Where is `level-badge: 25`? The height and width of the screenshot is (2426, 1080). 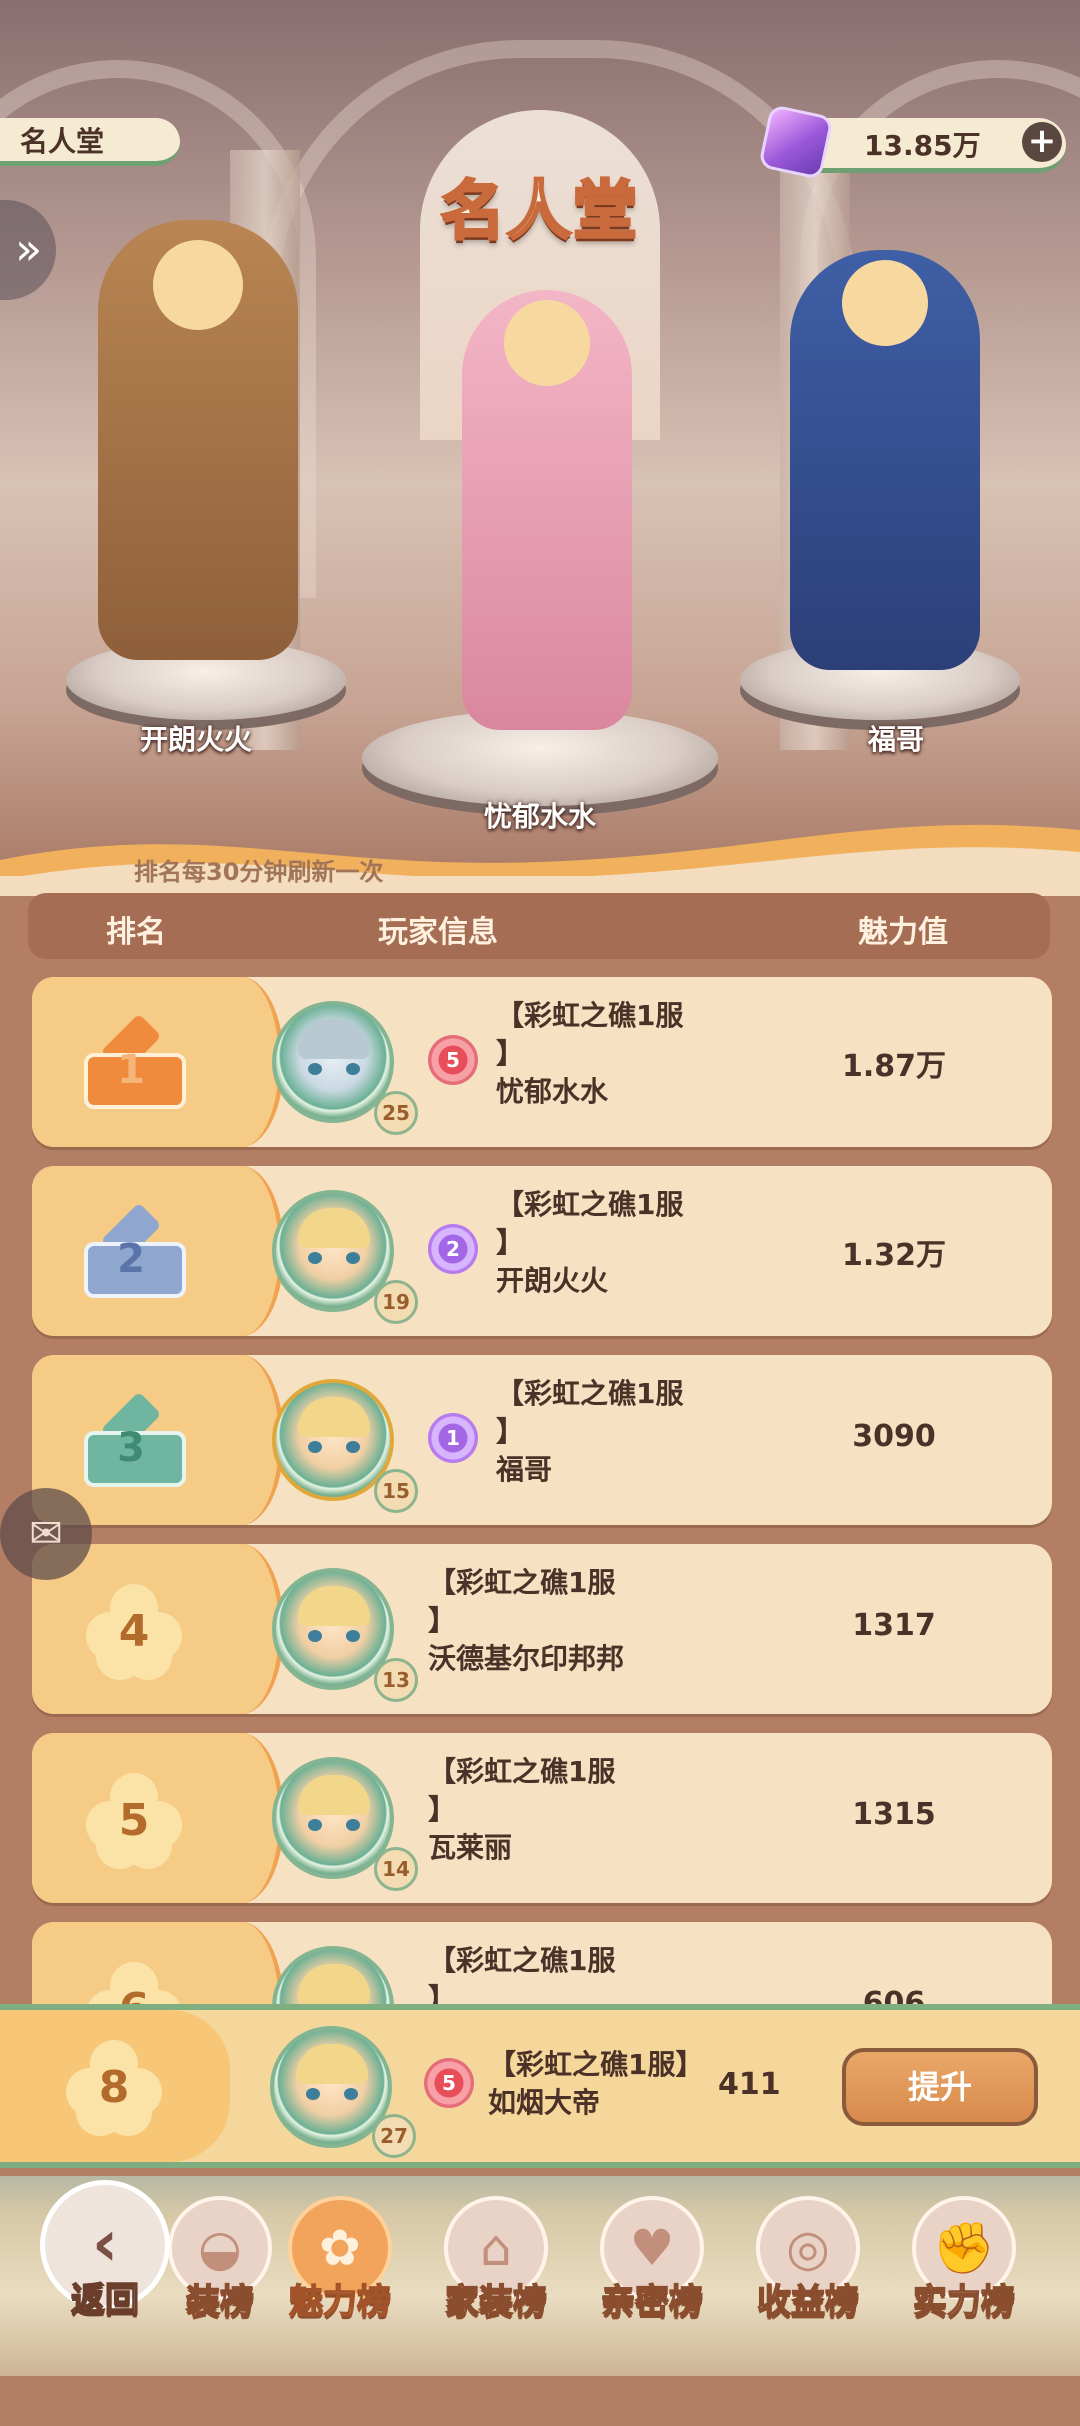 level-badge: 25 is located at coordinates (396, 1113).